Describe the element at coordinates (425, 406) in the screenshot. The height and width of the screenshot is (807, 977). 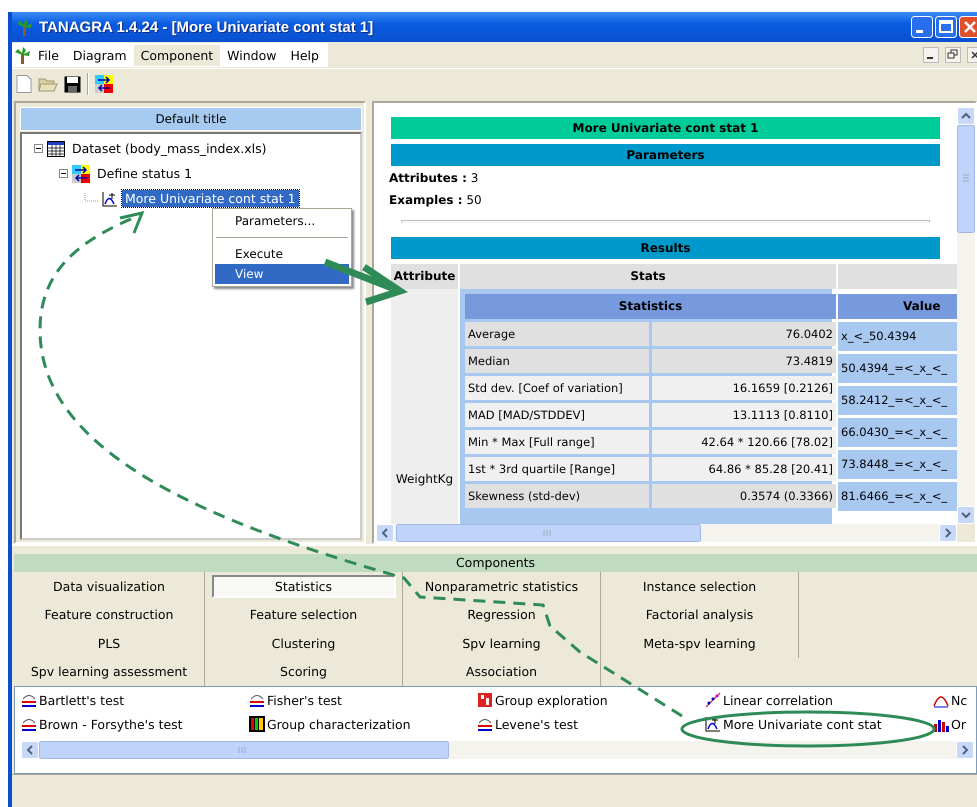
I see `table-cell: WeightKg` at that location.